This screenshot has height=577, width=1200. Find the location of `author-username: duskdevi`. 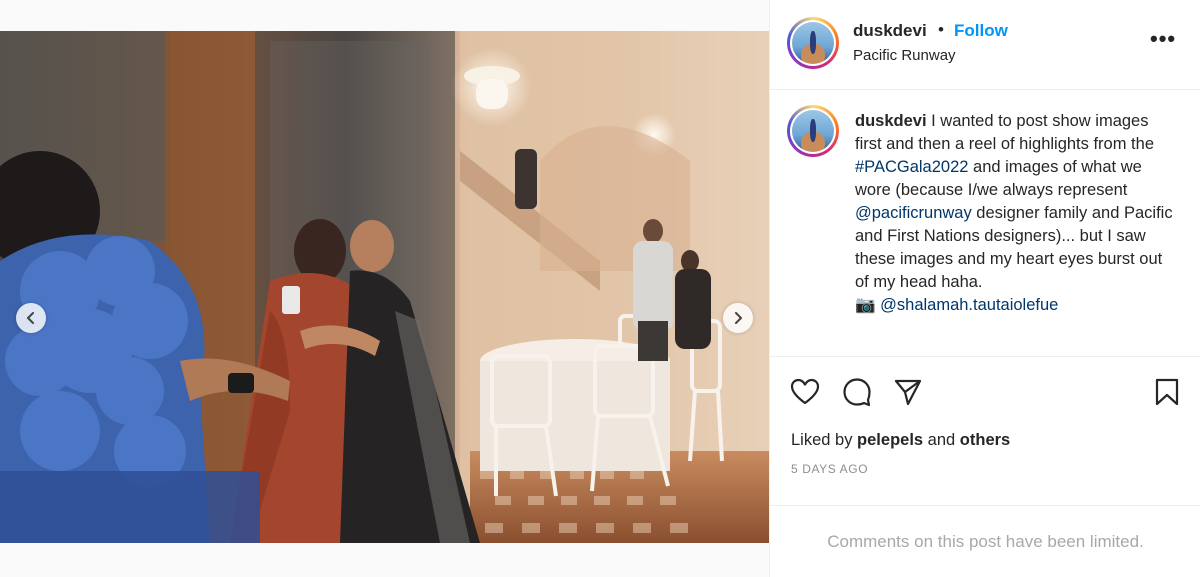

author-username: duskdevi is located at coordinates (890, 31).